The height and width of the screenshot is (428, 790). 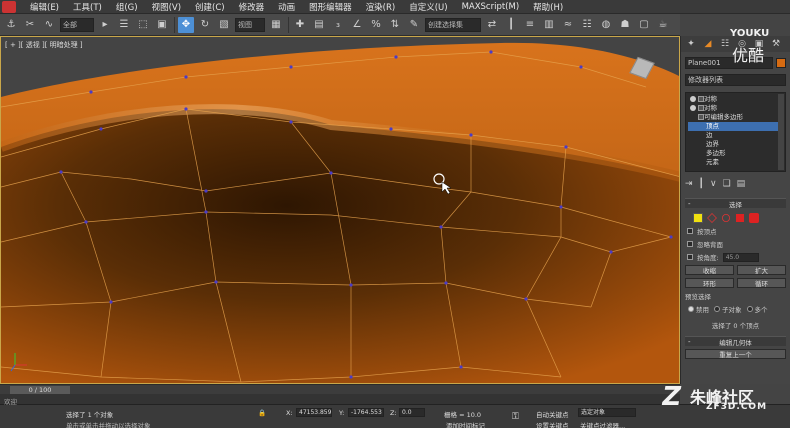 I want to click on border-level-icon, so click(x=726, y=218).